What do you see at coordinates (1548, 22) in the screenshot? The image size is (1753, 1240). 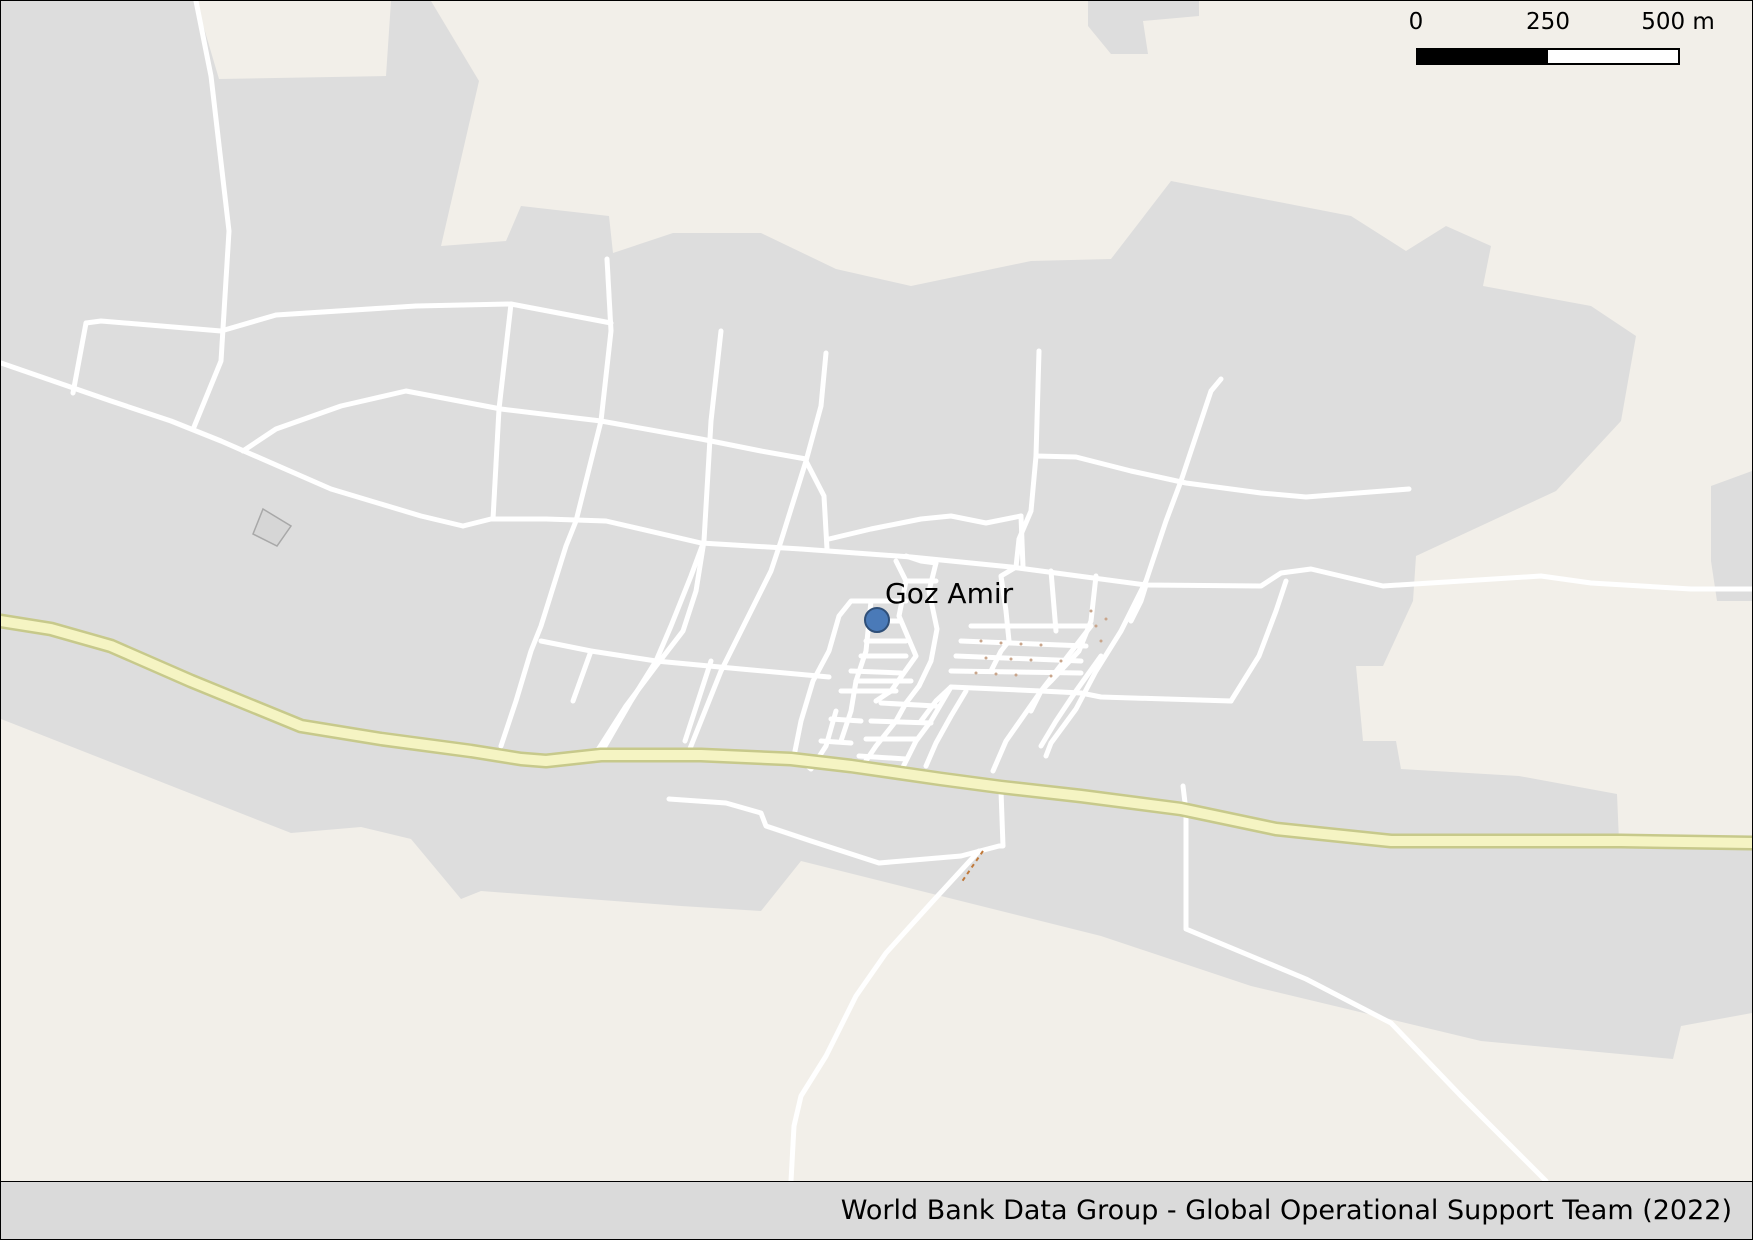 I see `scale-label-mid: 250` at bounding box center [1548, 22].